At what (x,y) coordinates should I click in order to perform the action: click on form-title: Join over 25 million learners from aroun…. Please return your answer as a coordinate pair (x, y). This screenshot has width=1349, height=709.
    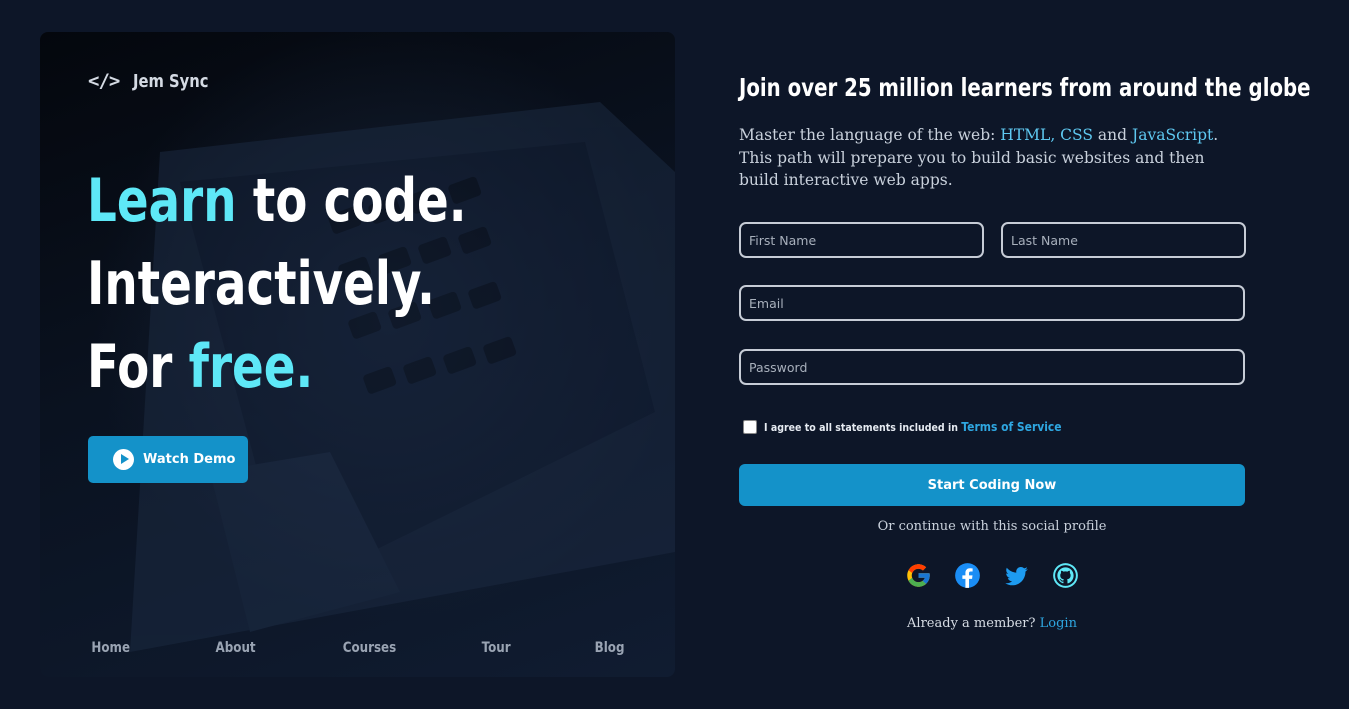
    Looking at the image, I should click on (1025, 87).